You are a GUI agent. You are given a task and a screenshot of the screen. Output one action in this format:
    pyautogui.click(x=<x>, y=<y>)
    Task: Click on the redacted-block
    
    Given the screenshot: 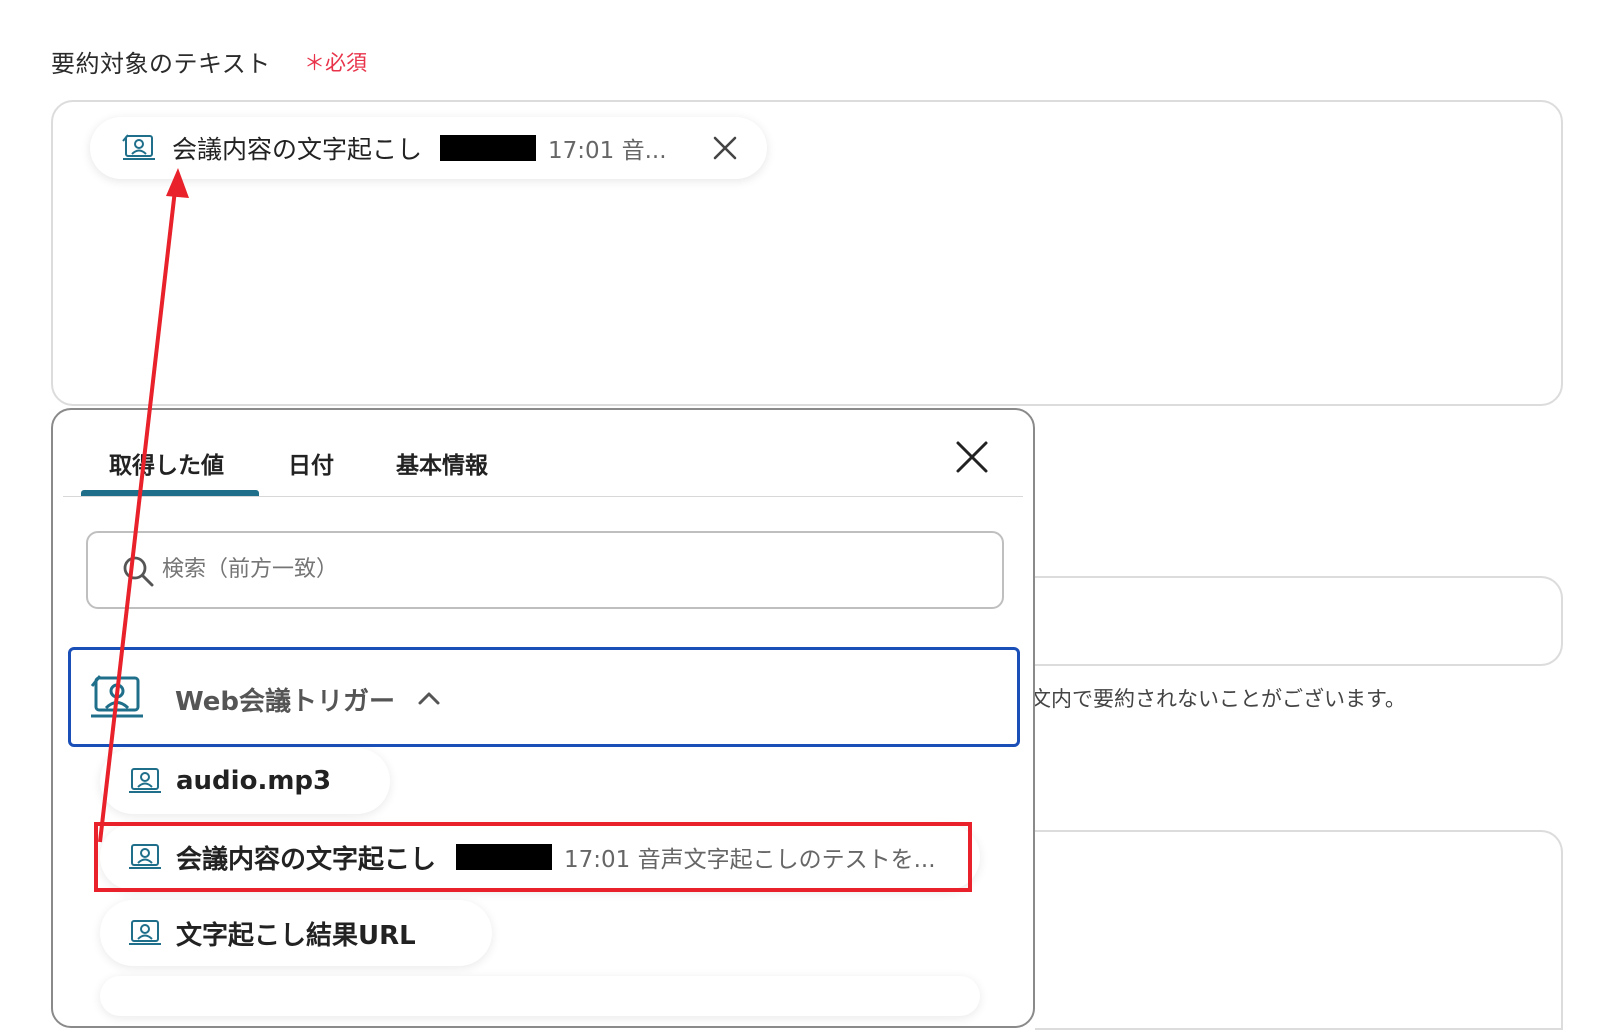 What is the action you would take?
    pyautogui.click(x=488, y=148)
    